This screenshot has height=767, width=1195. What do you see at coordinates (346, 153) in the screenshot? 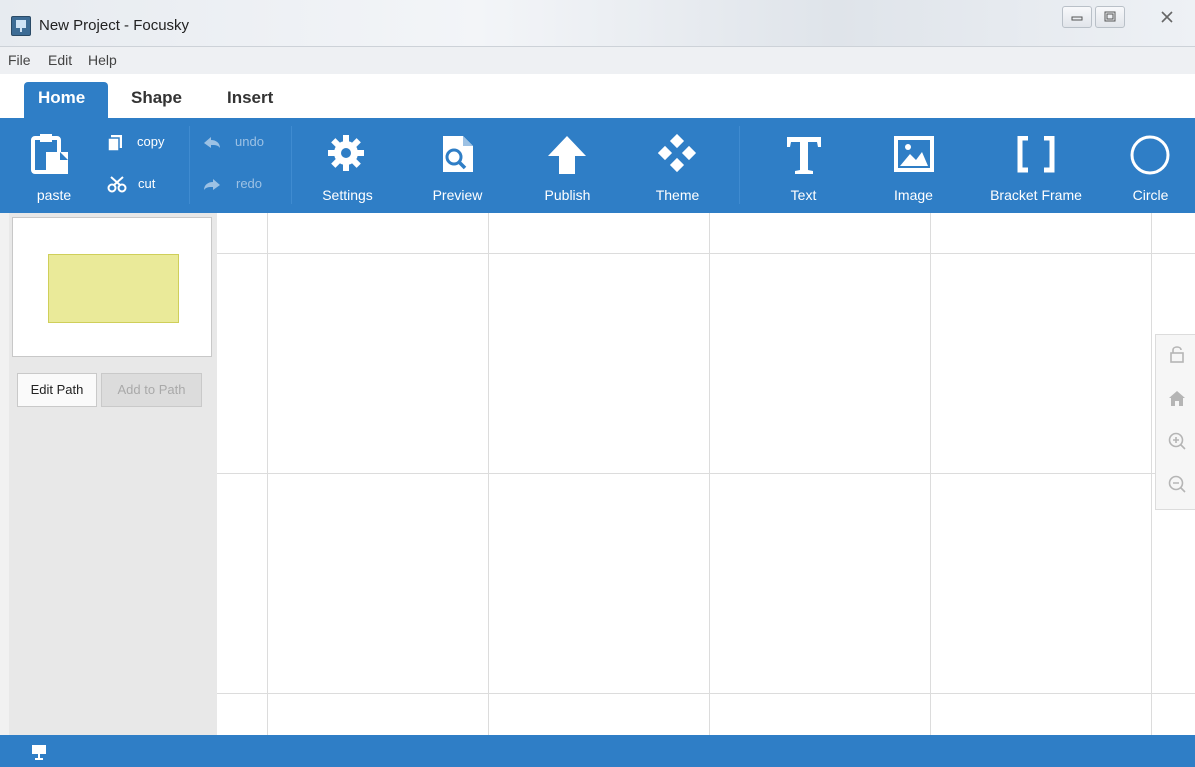
I see `gear-icon` at bounding box center [346, 153].